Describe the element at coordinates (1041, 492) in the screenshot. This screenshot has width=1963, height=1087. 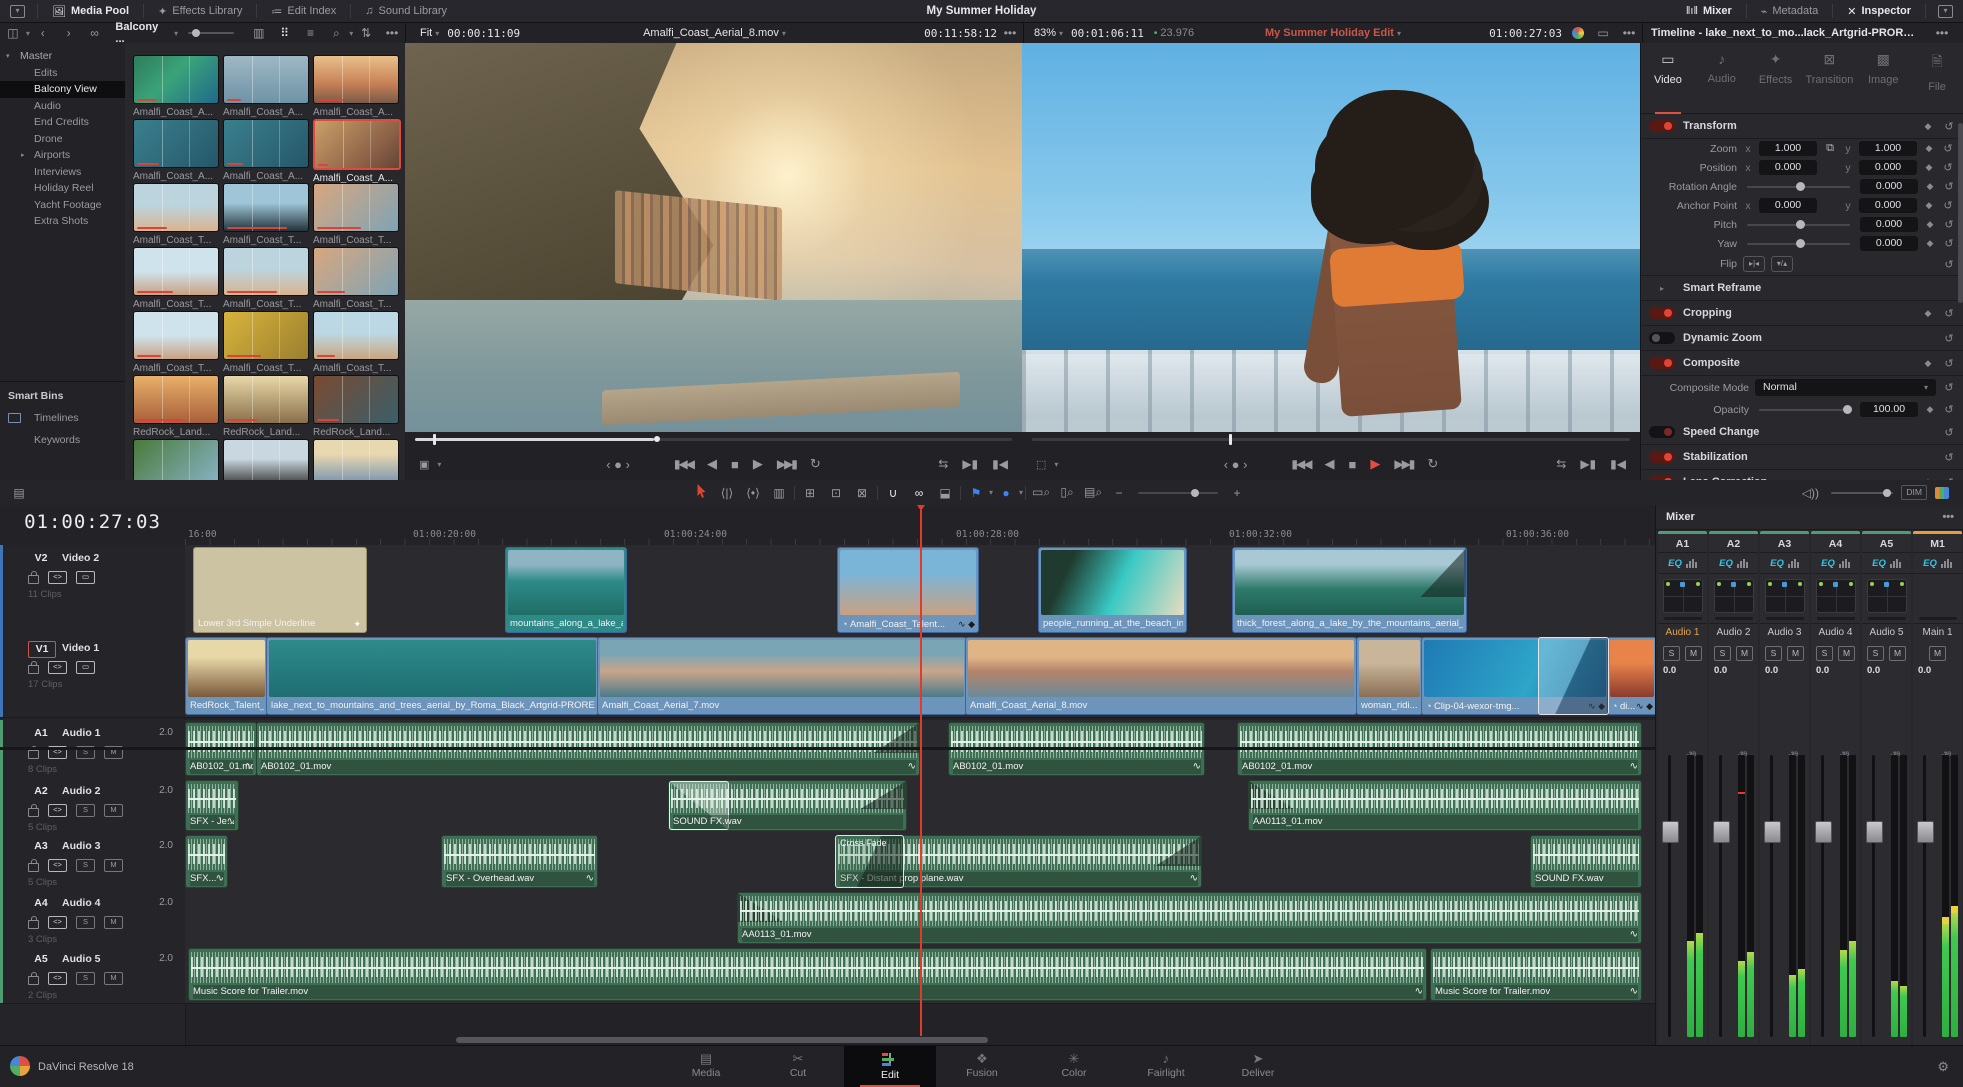
I see `custom-zoom-icon: ▭⌕` at that location.